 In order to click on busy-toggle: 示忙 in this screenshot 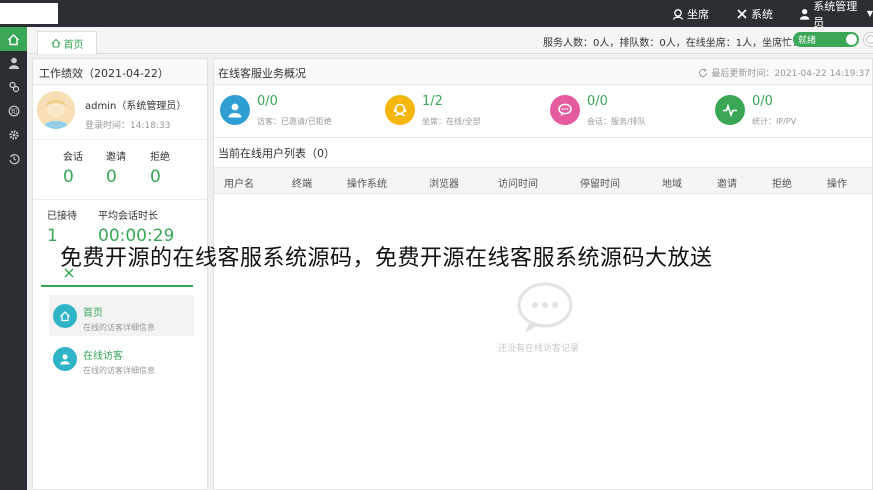, I will do `click(868, 39)`.